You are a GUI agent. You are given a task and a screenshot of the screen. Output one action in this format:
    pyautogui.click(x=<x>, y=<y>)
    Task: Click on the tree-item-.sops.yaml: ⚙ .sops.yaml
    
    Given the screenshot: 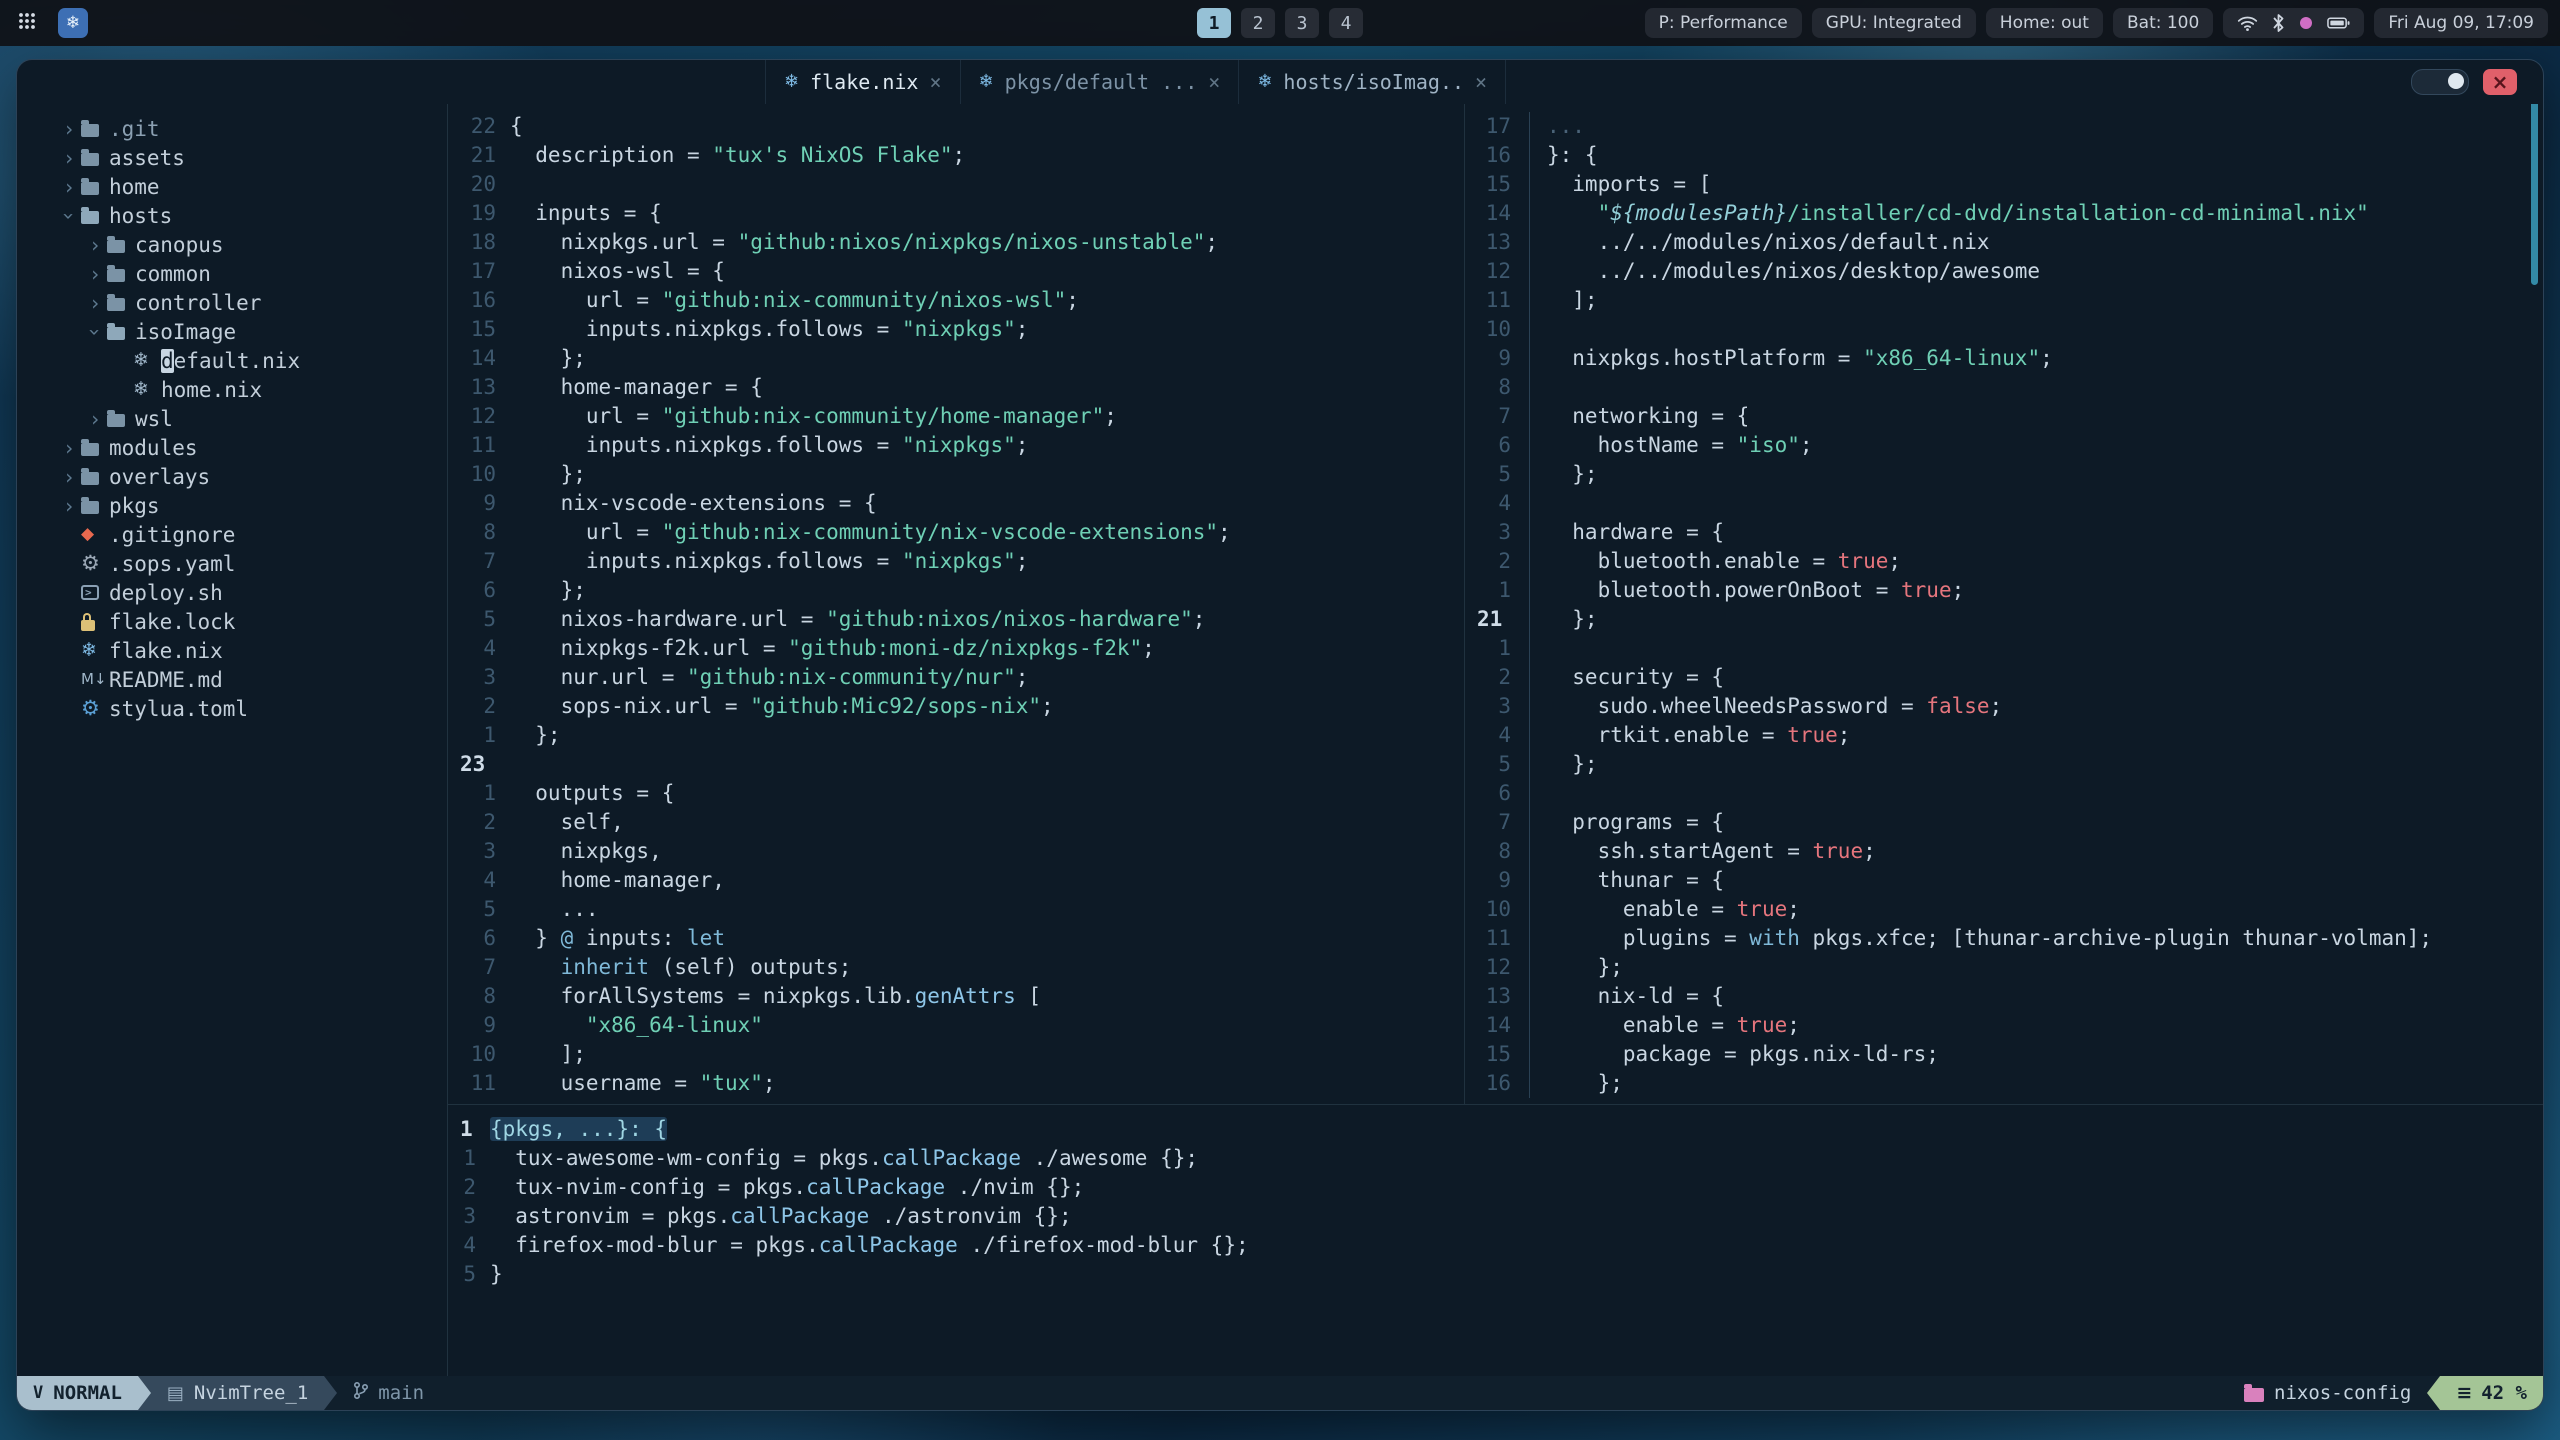 What is the action you would take?
    pyautogui.click(x=232, y=563)
    